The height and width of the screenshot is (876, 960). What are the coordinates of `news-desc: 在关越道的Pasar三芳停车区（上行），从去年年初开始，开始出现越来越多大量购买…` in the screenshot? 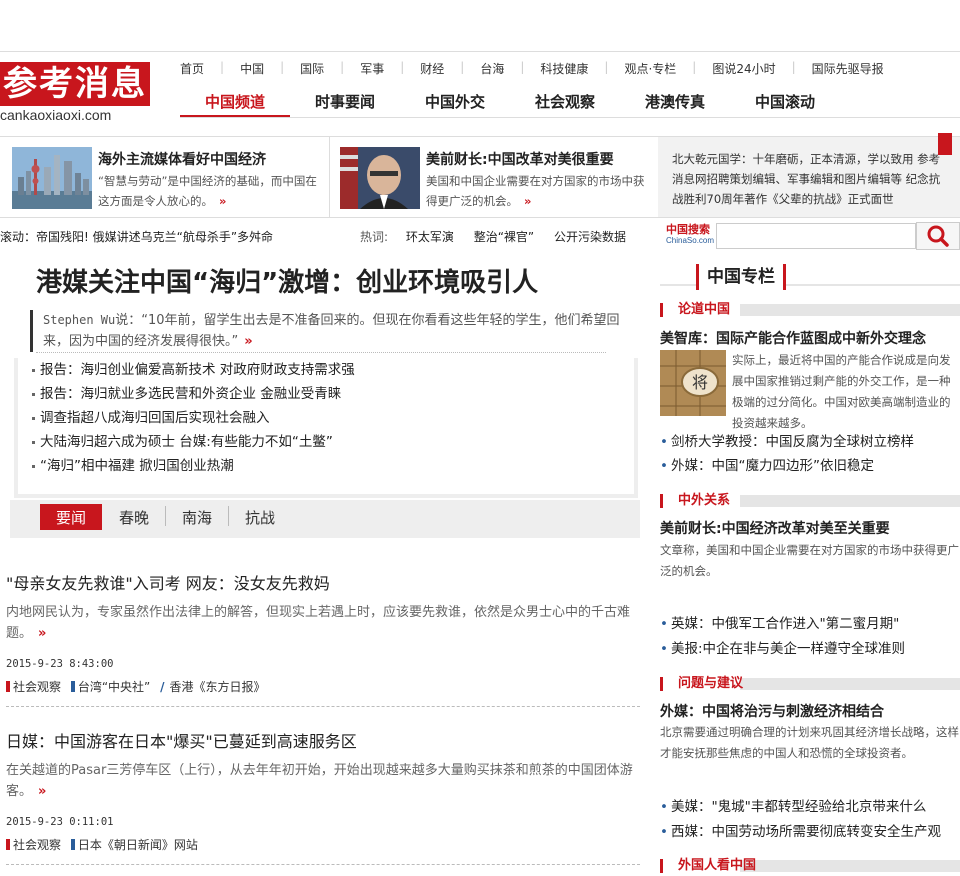 It's located at (319, 781).